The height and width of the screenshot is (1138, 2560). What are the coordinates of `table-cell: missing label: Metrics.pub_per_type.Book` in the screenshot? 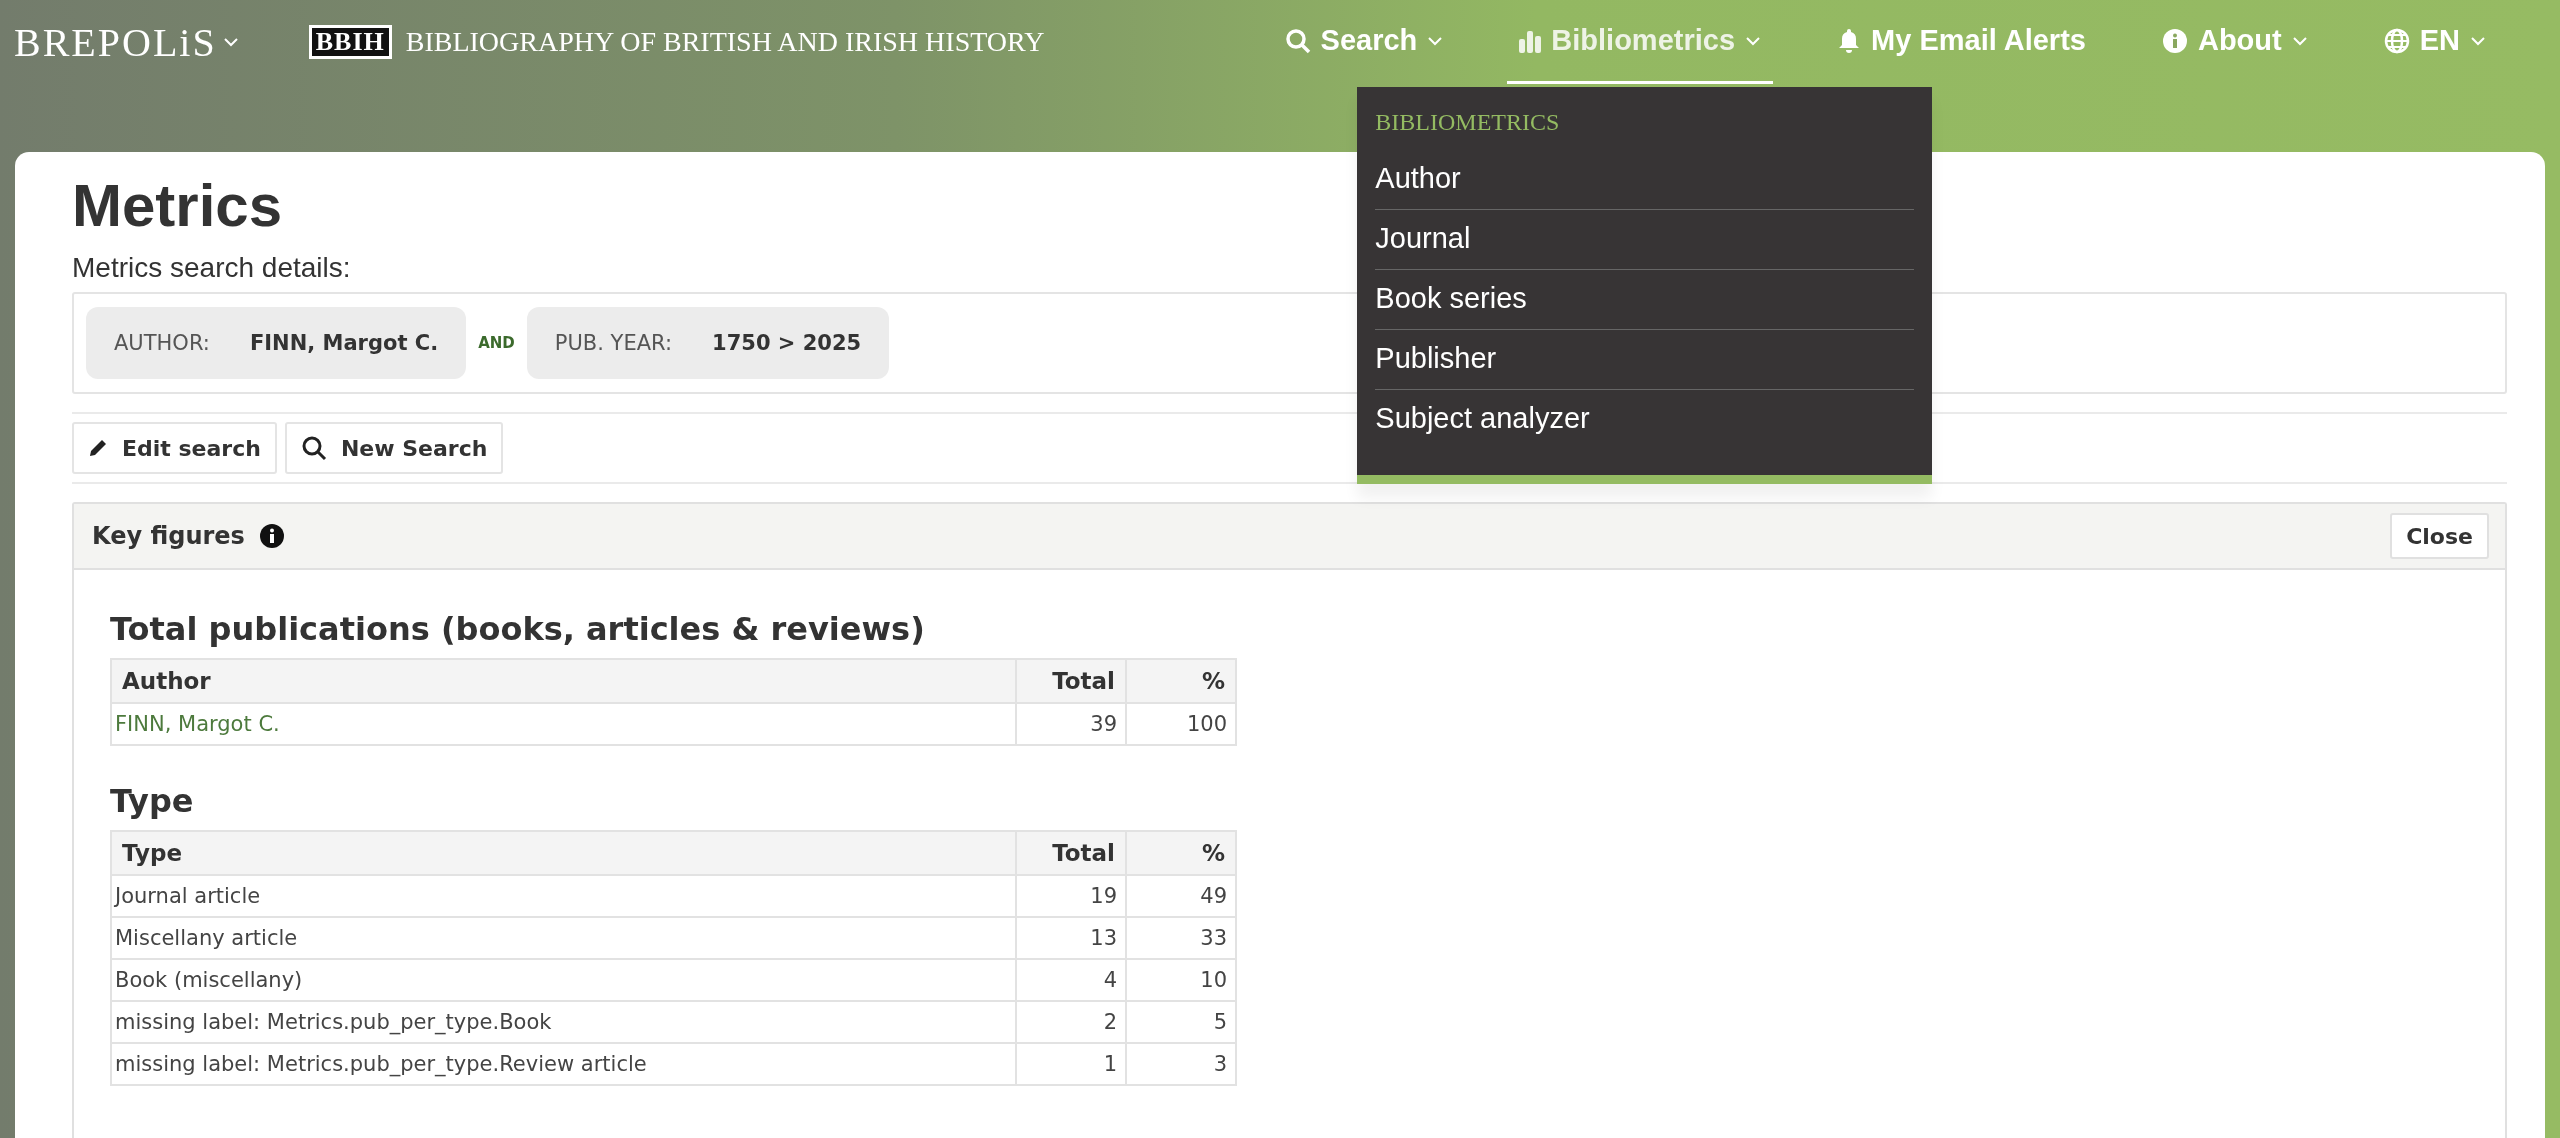 It's located at (563, 1022).